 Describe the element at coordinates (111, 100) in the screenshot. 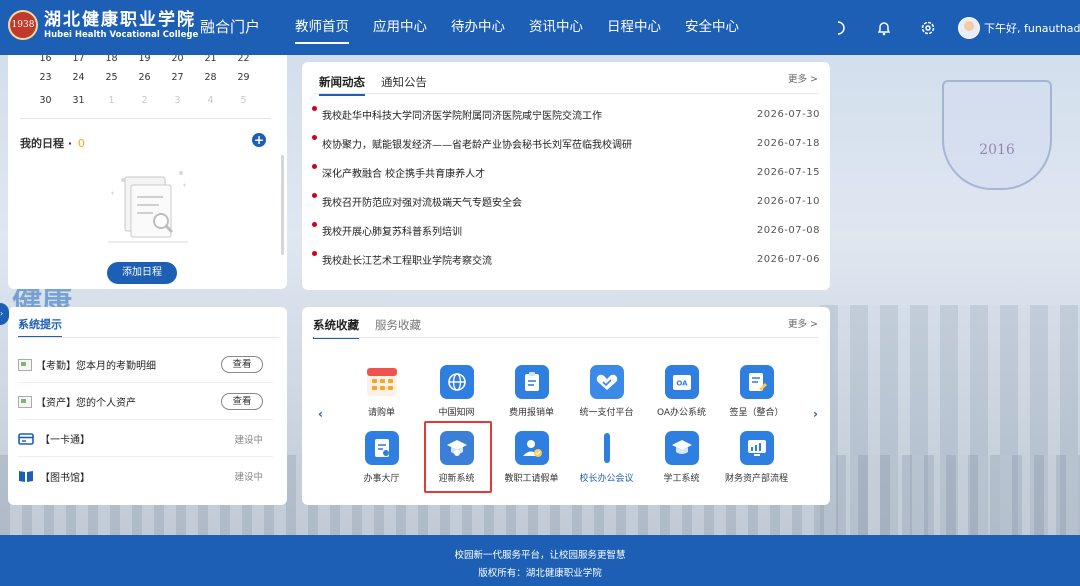

I see `calendar-day-next-month: 1` at that location.